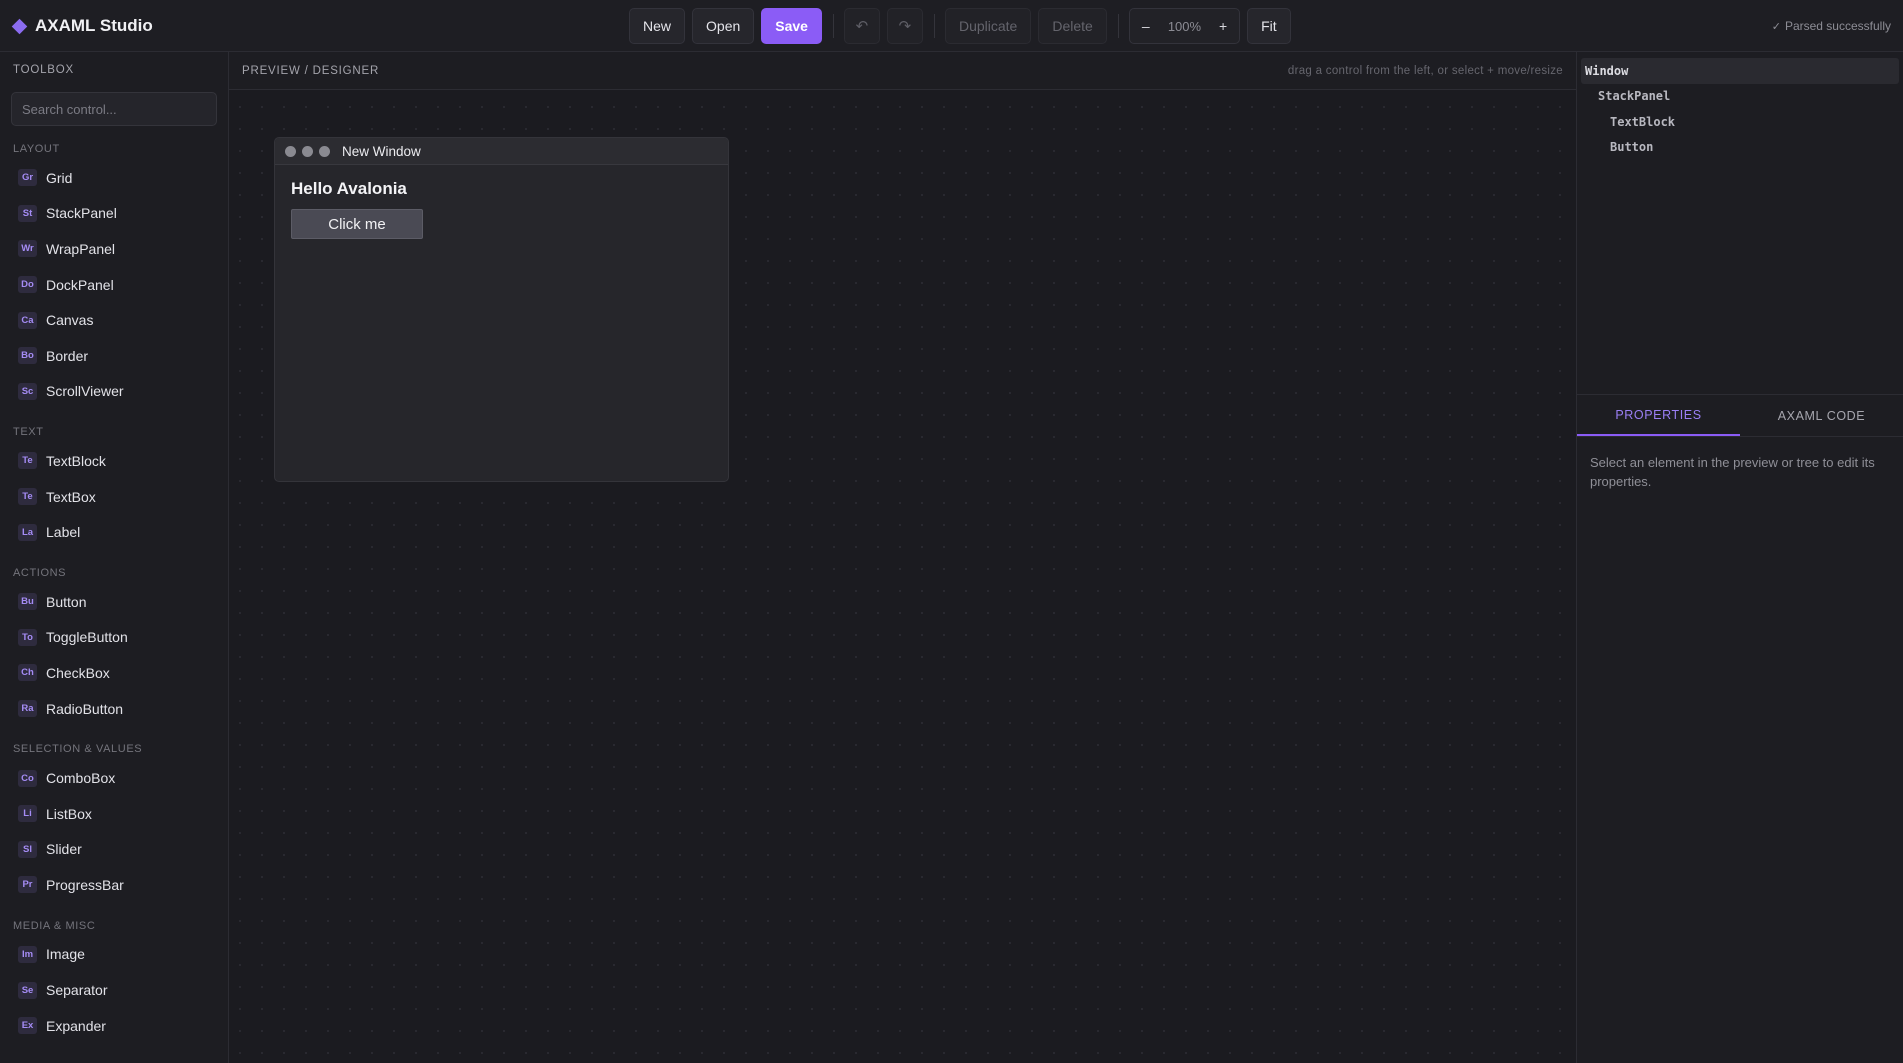 The height and width of the screenshot is (1063, 1903). Describe the element at coordinates (114, 461) in the screenshot. I see `toolbox-item-textblock: Te TextBlock` at that location.